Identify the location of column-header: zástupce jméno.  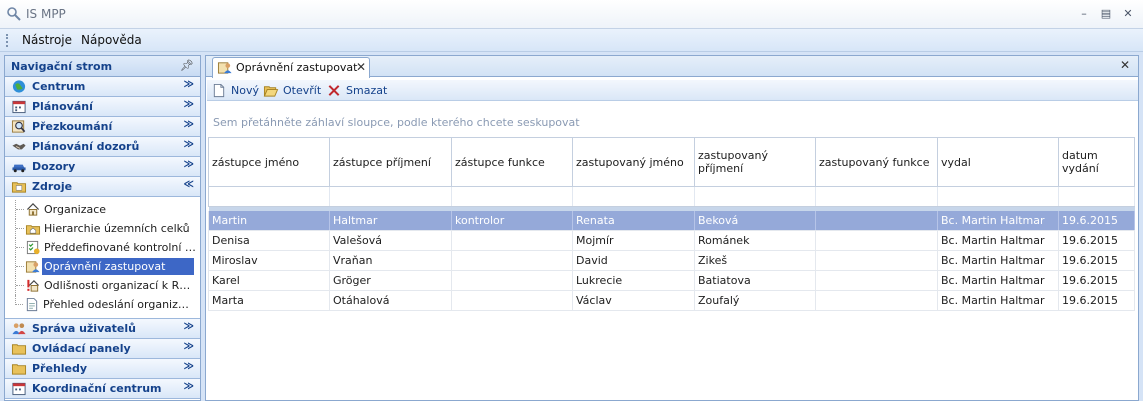
(269, 162).